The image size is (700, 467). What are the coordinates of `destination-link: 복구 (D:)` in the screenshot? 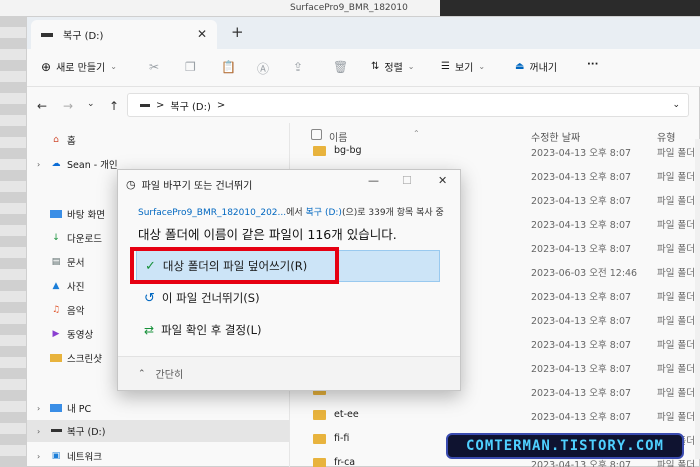 It's located at (324, 213).